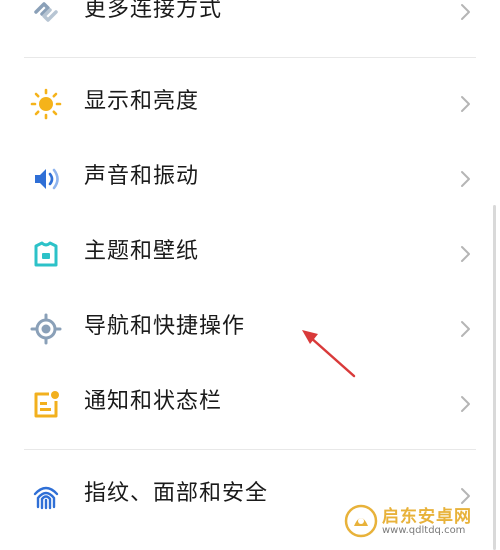 The image size is (500, 550). Describe the element at coordinates (46, 14) in the screenshot. I see `link-icon` at that location.